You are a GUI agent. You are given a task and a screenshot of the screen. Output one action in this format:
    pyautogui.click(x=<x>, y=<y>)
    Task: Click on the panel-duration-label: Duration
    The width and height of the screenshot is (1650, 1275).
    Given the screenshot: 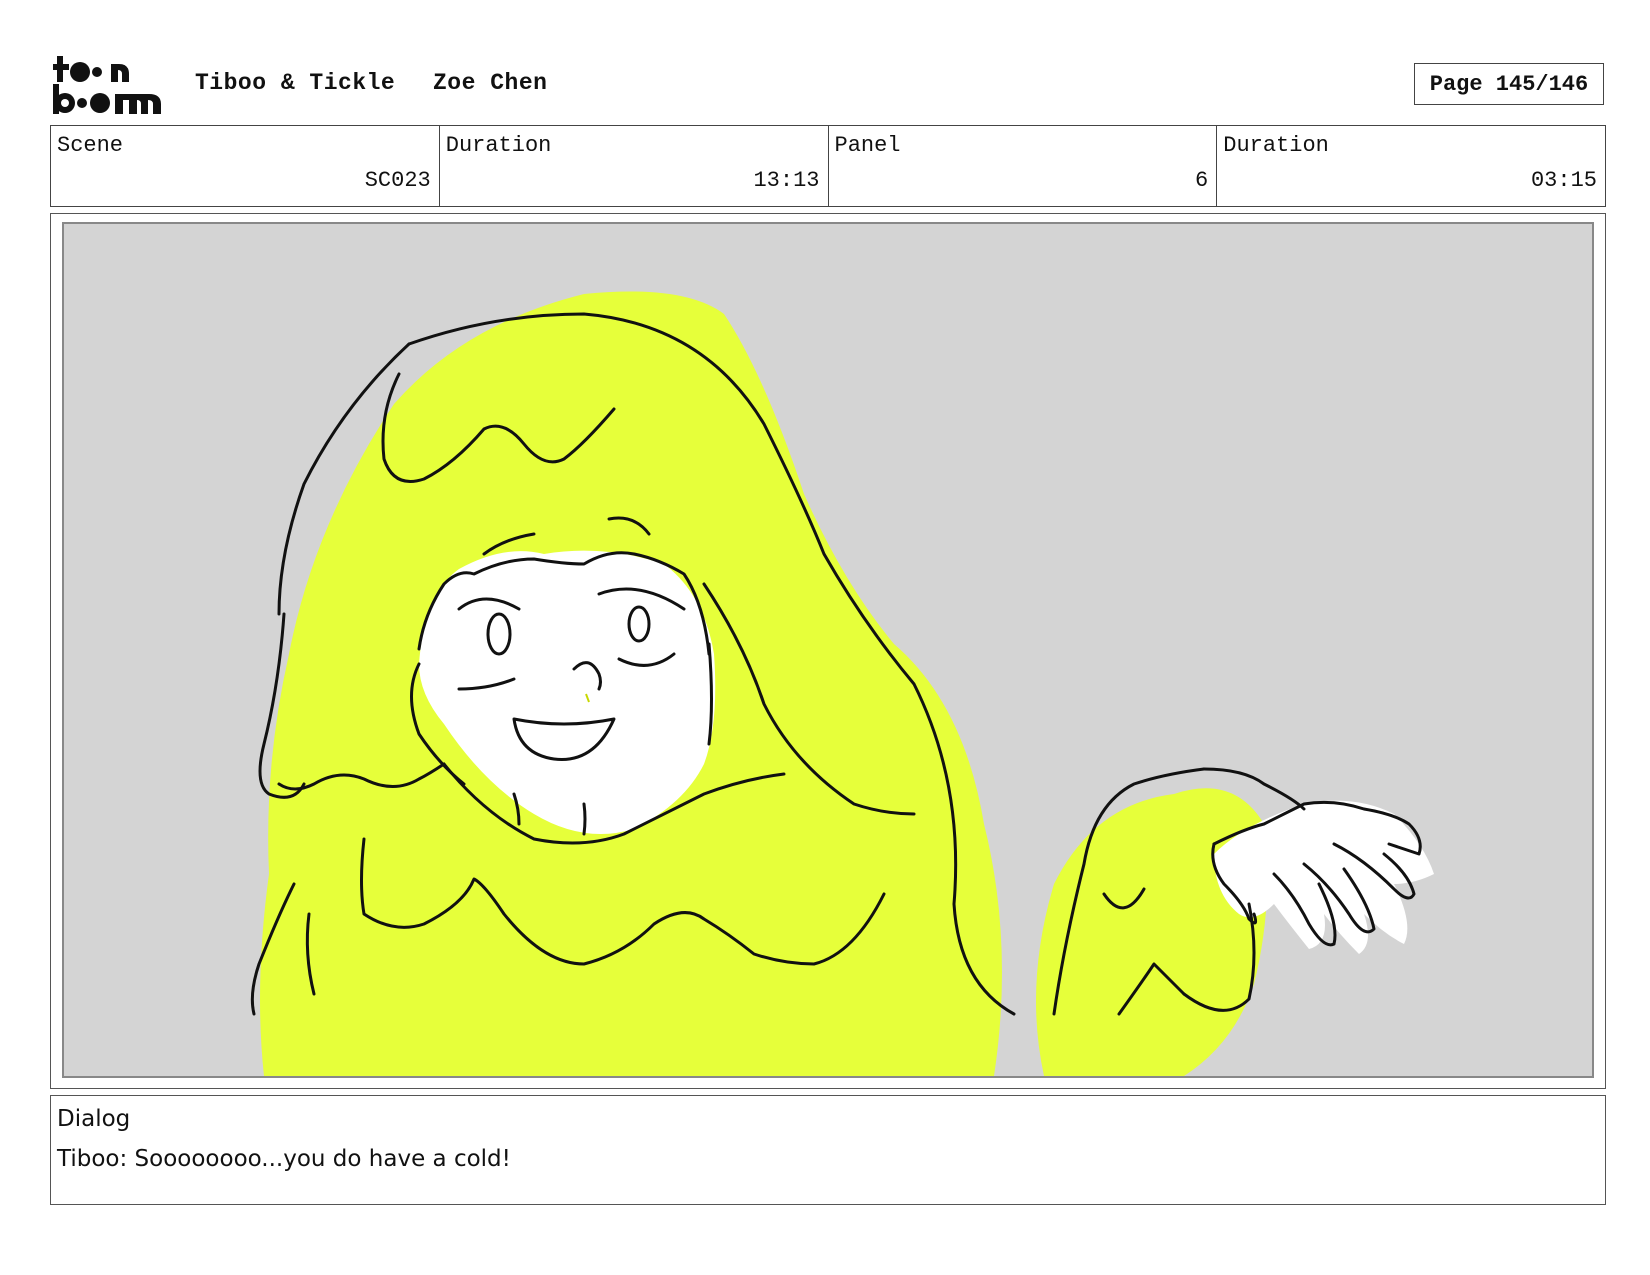 What is the action you would take?
    pyautogui.click(x=1276, y=145)
    